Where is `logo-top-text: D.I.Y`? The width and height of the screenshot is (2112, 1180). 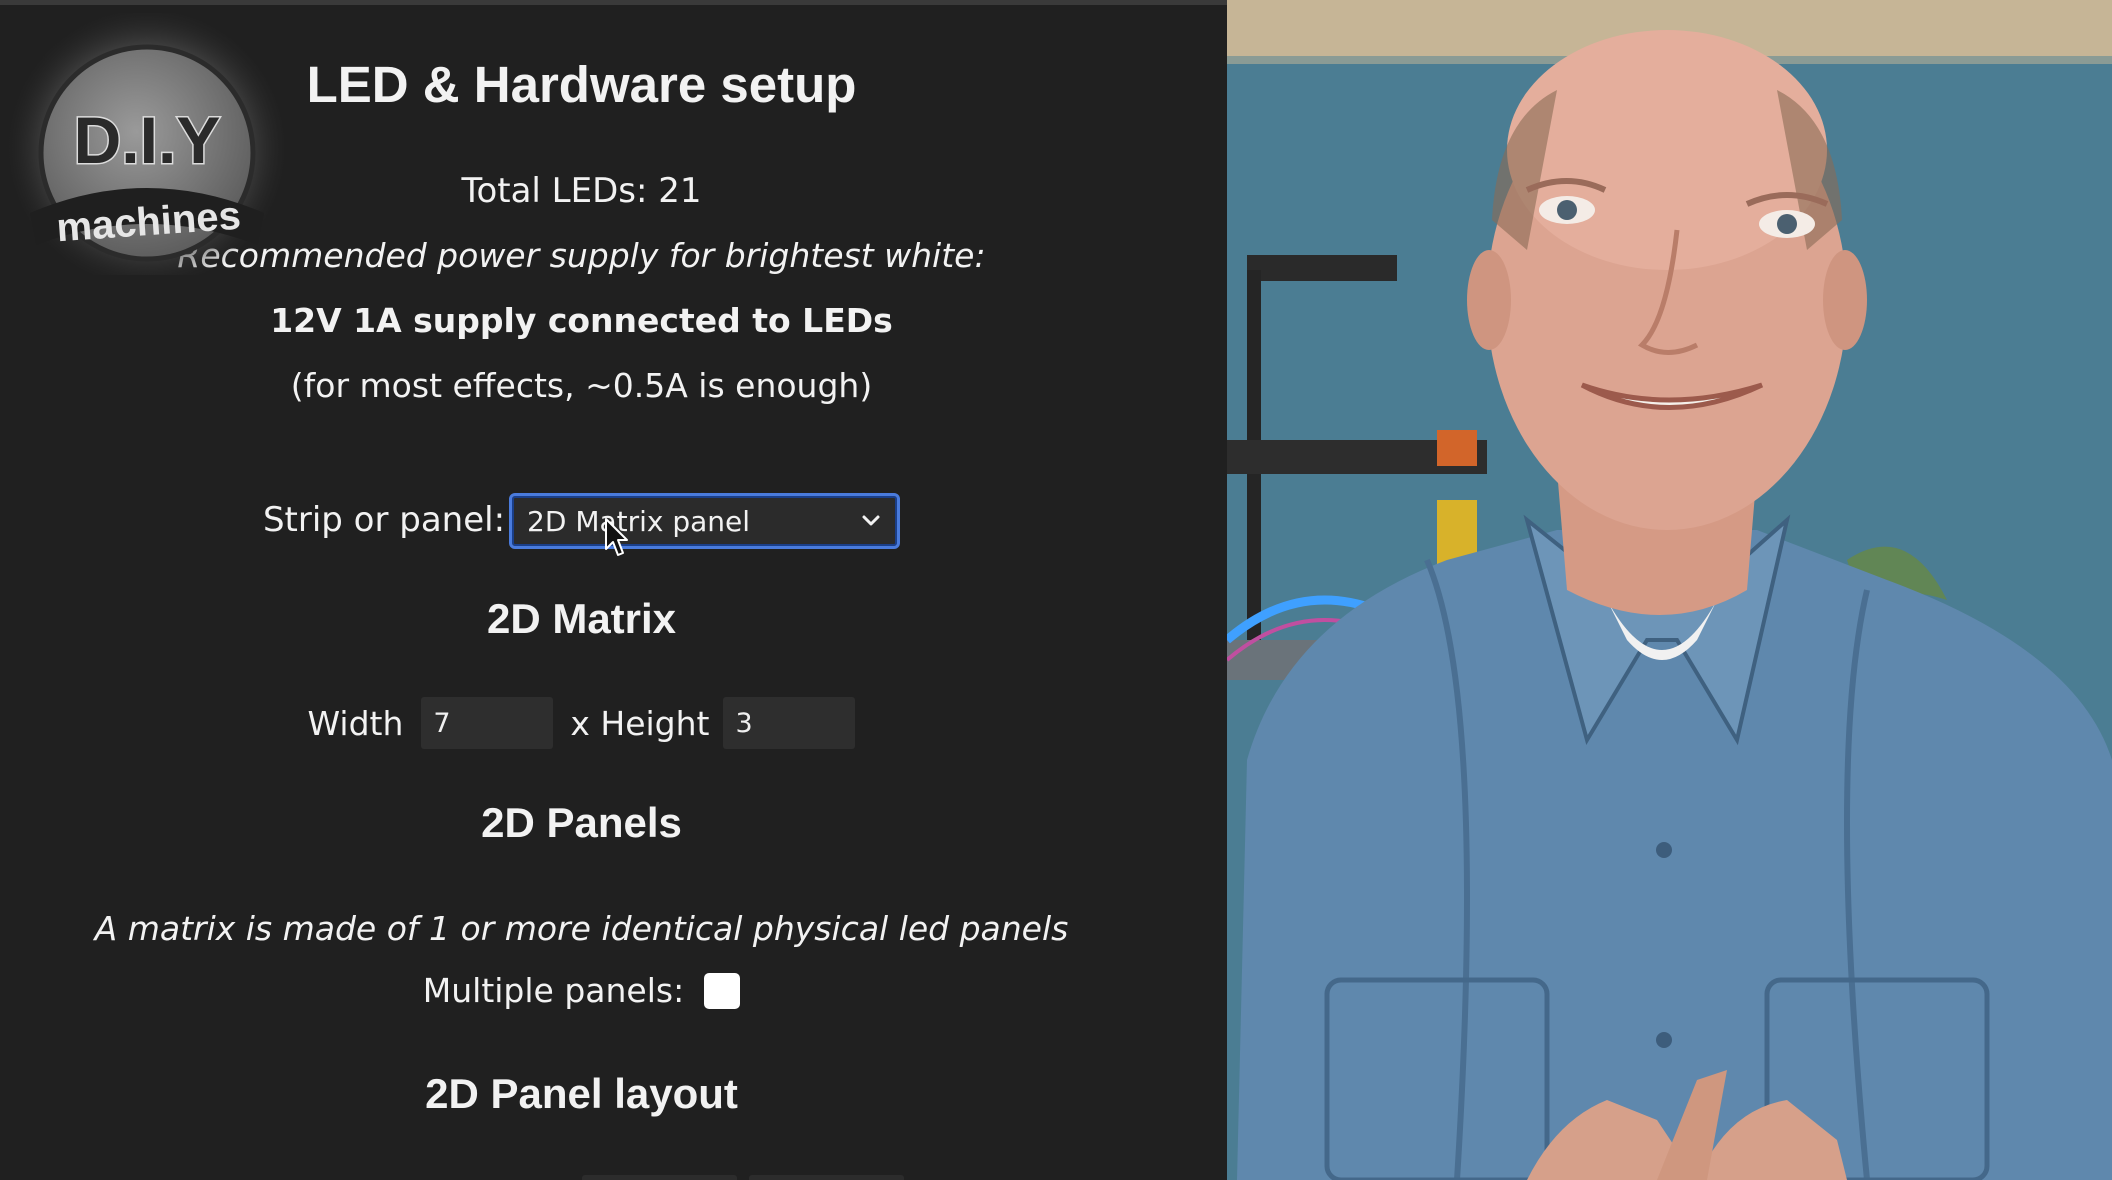
logo-top-text: D.I.Y is located at coordinates (147, 140).